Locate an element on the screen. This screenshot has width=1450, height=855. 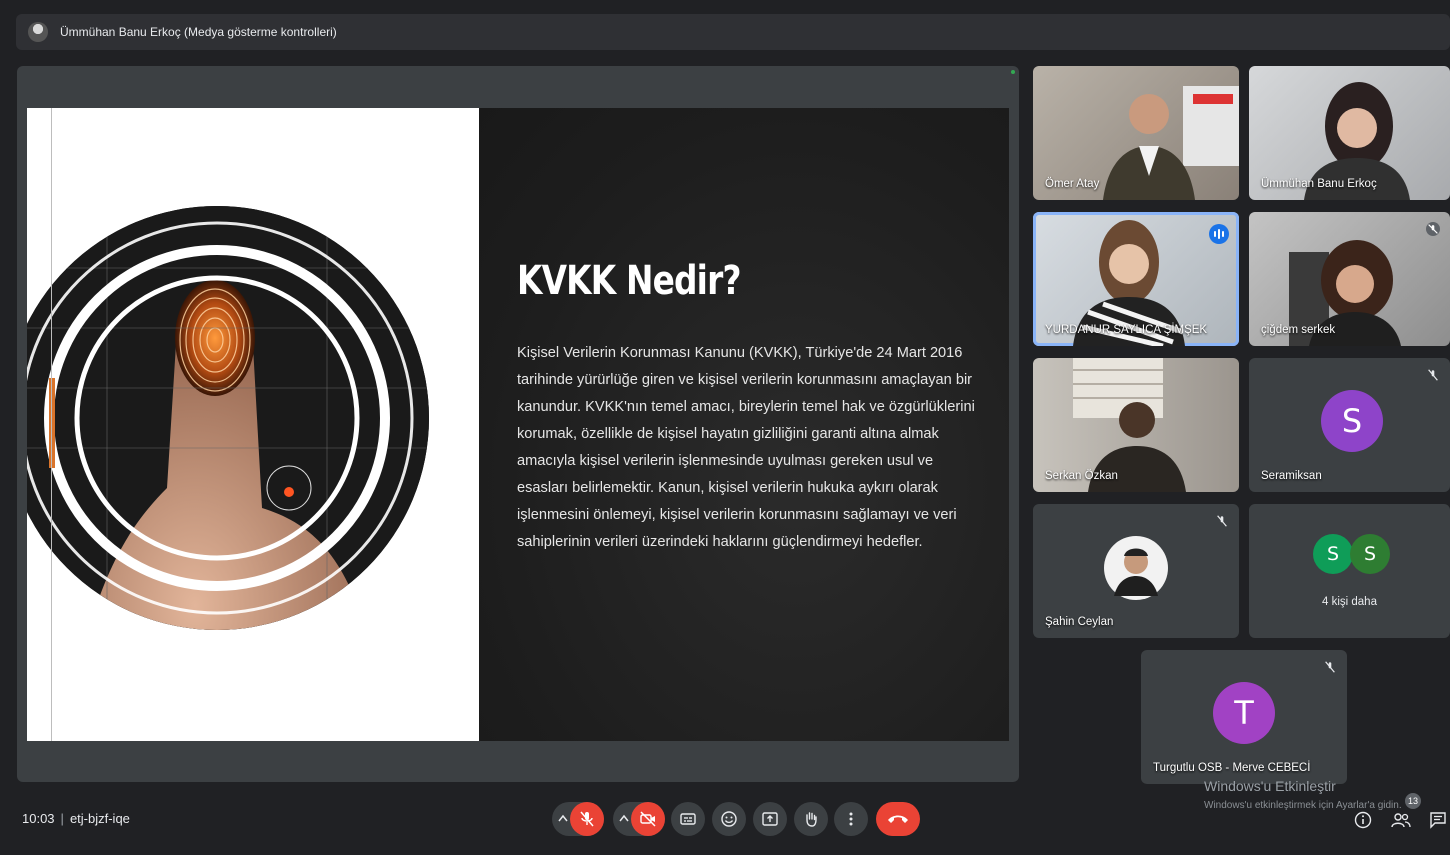
chat-icon is located at coordinates (1438, 820).